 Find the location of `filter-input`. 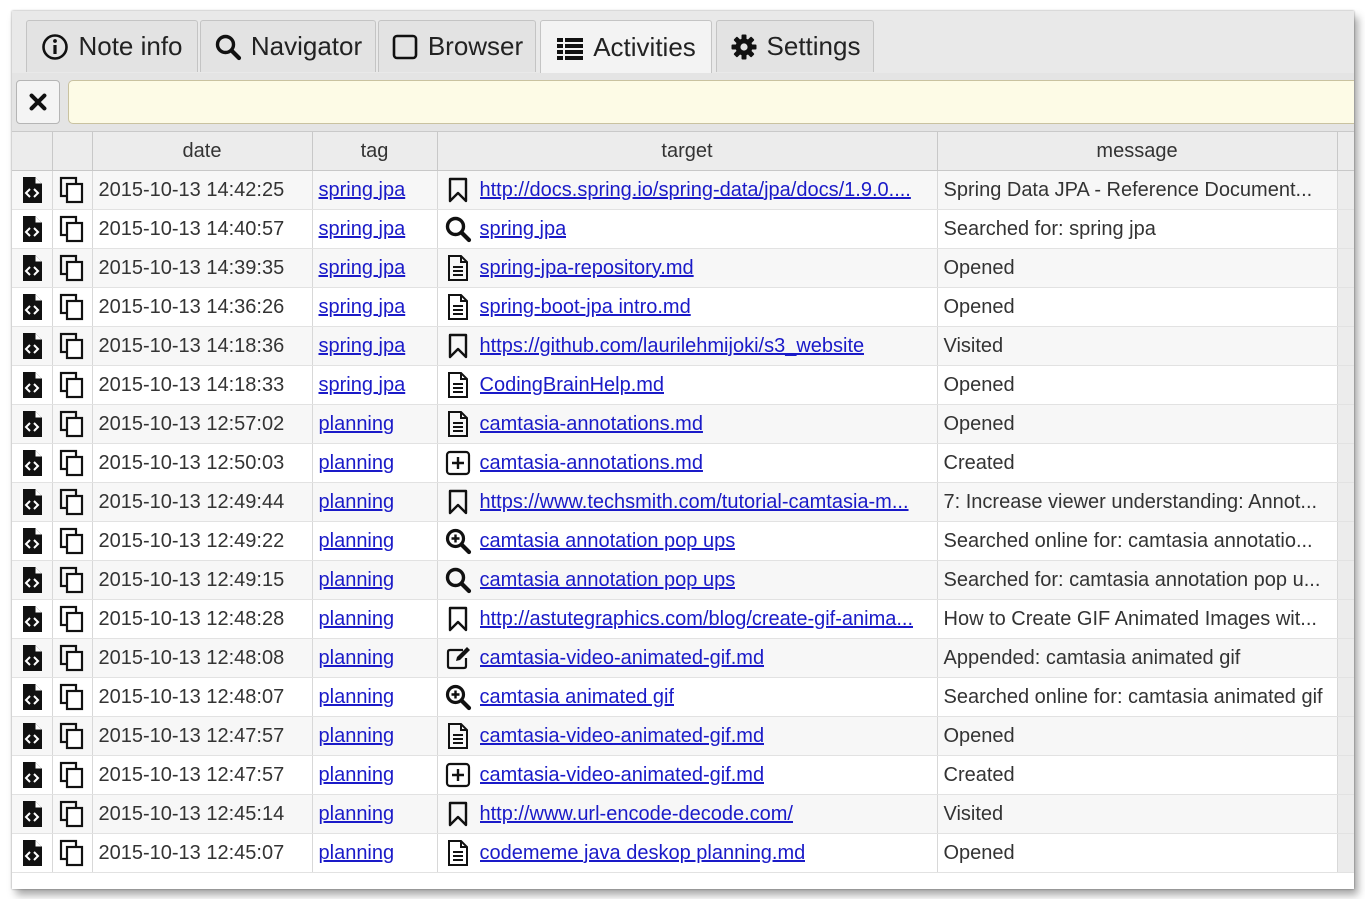

filter-input is located at coordinates (711, 102).